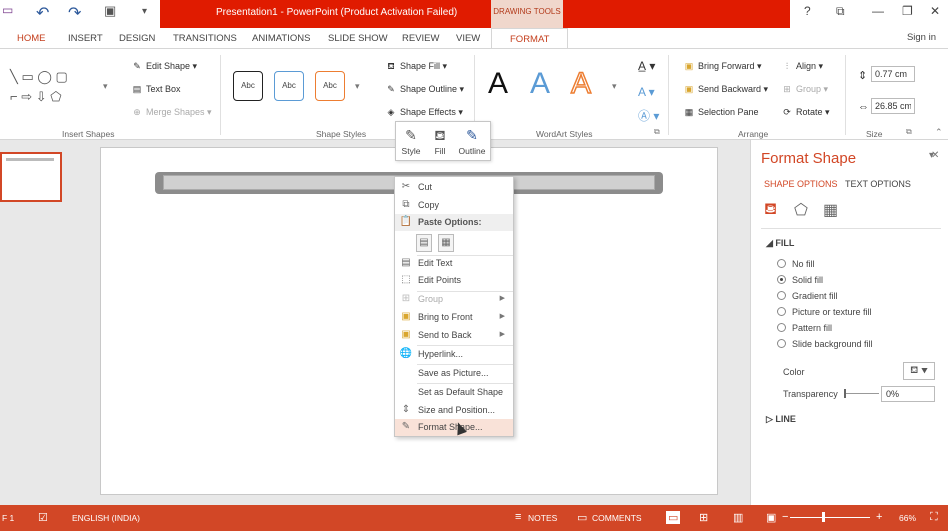 The image size is (948, 531). Describe the element at coordinates (725, 89) in the screenshot. I see `send-backward-button: ▣ Send Backward ▾` at that location.